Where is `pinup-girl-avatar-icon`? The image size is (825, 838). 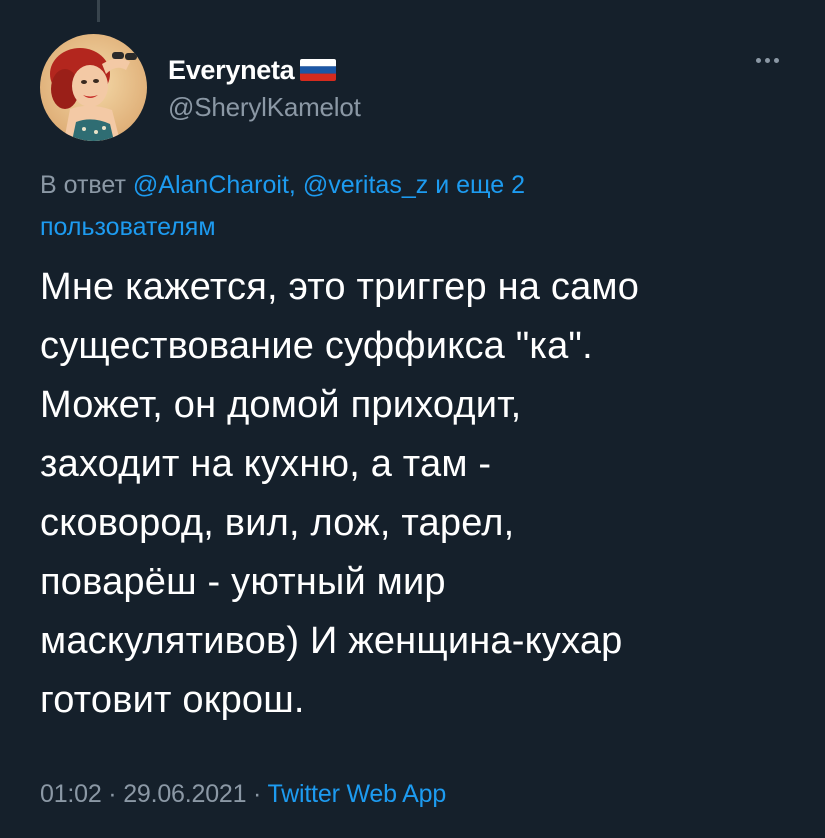
pinup-girl-avatar-icon is located at coordinates (93, 87).